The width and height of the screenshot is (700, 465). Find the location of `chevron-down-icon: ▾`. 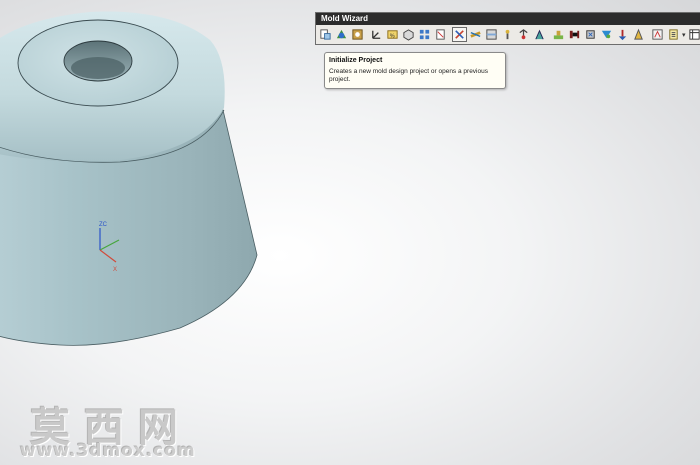

chevron-down-icon: ▾ is located at coordinates (684, 35).